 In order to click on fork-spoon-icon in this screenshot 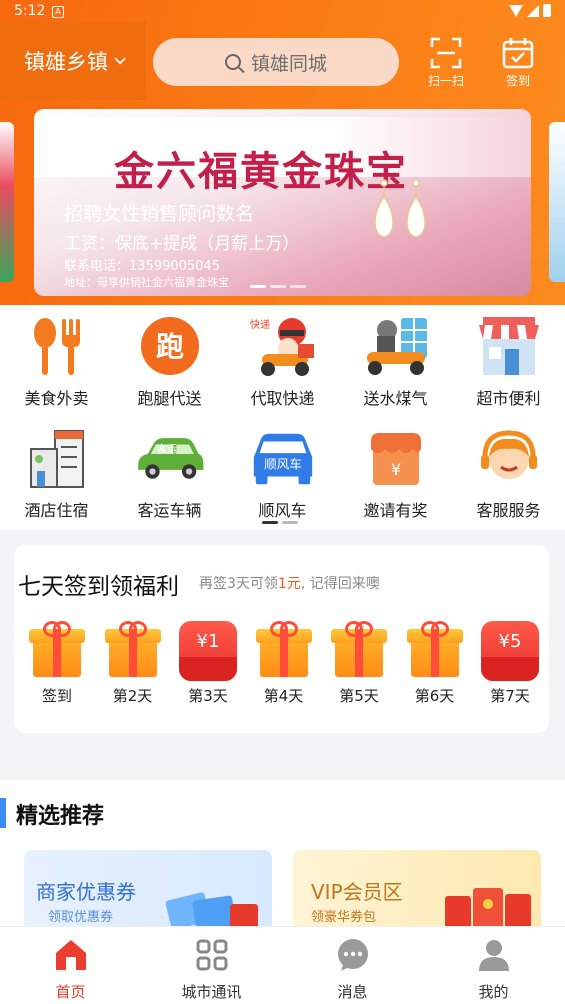, I will do `click(57, 346)`.